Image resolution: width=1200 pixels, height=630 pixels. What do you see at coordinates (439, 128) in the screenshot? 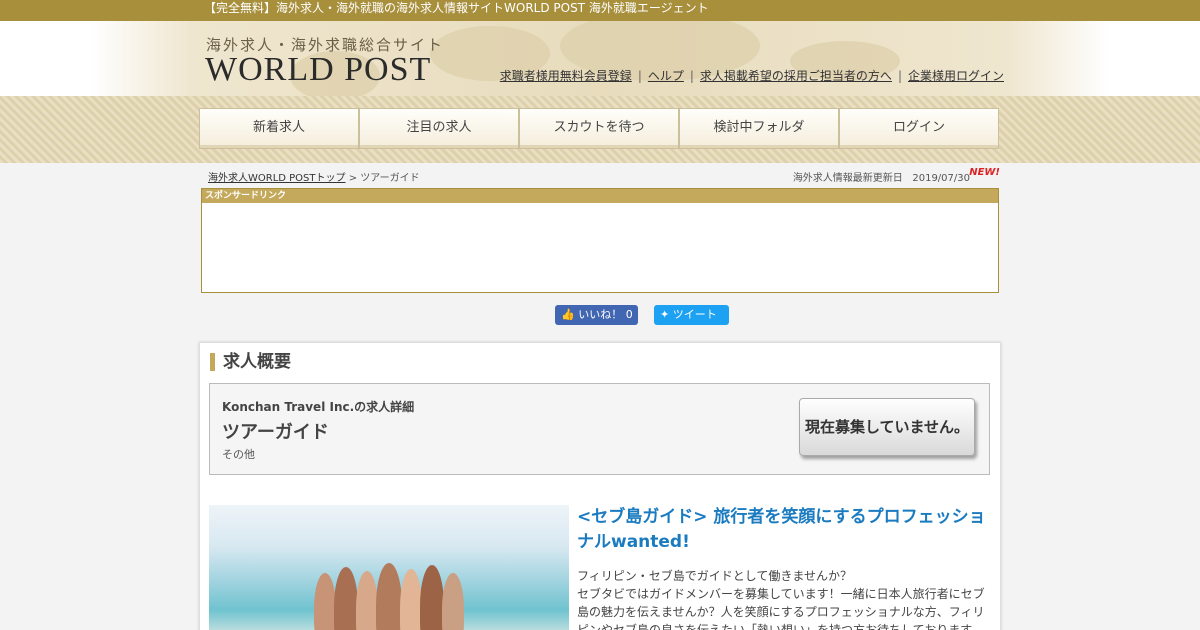
I see `nav-featured-jobs: 注目の求人` at bounding box center [439, 128].